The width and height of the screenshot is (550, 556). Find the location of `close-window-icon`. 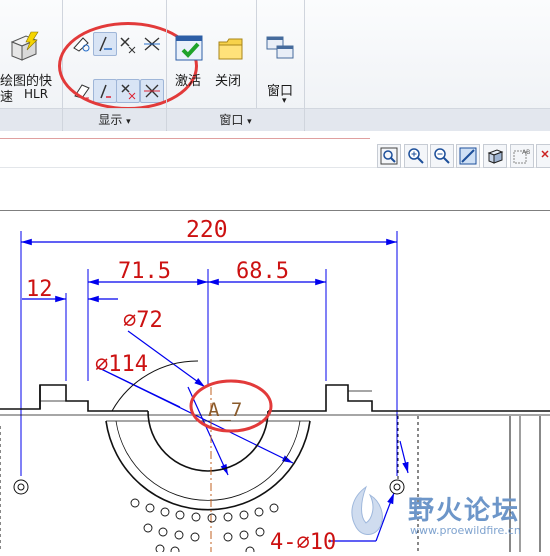

close-window-icon is located at coordinates (231, 51).